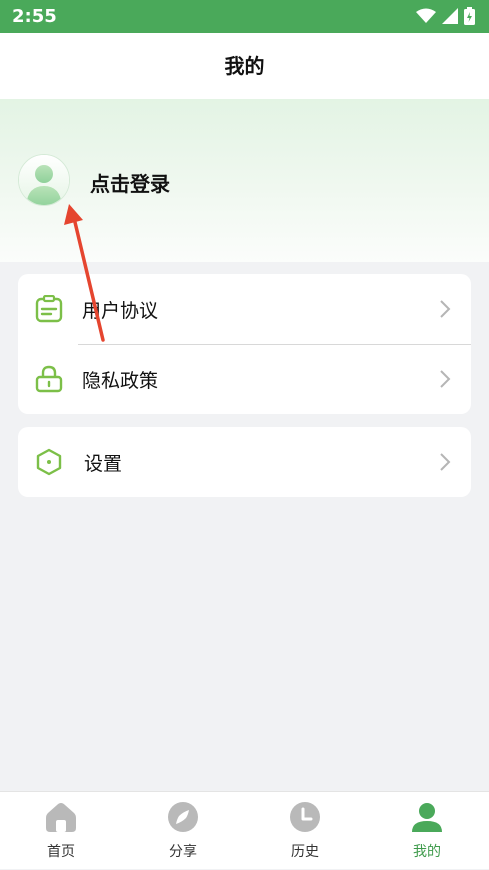 The image size is (489, 870). Describe the element at coordinates (450, 16) in the screenshot. I see `signal-icon` at that location.